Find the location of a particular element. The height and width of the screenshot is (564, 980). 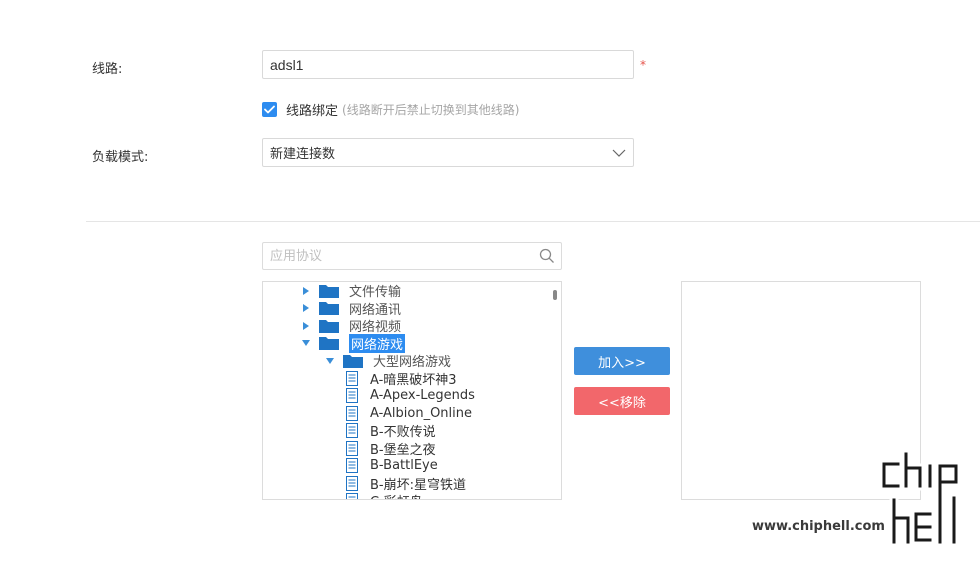

check-icon is located at coordinates (269, 109).